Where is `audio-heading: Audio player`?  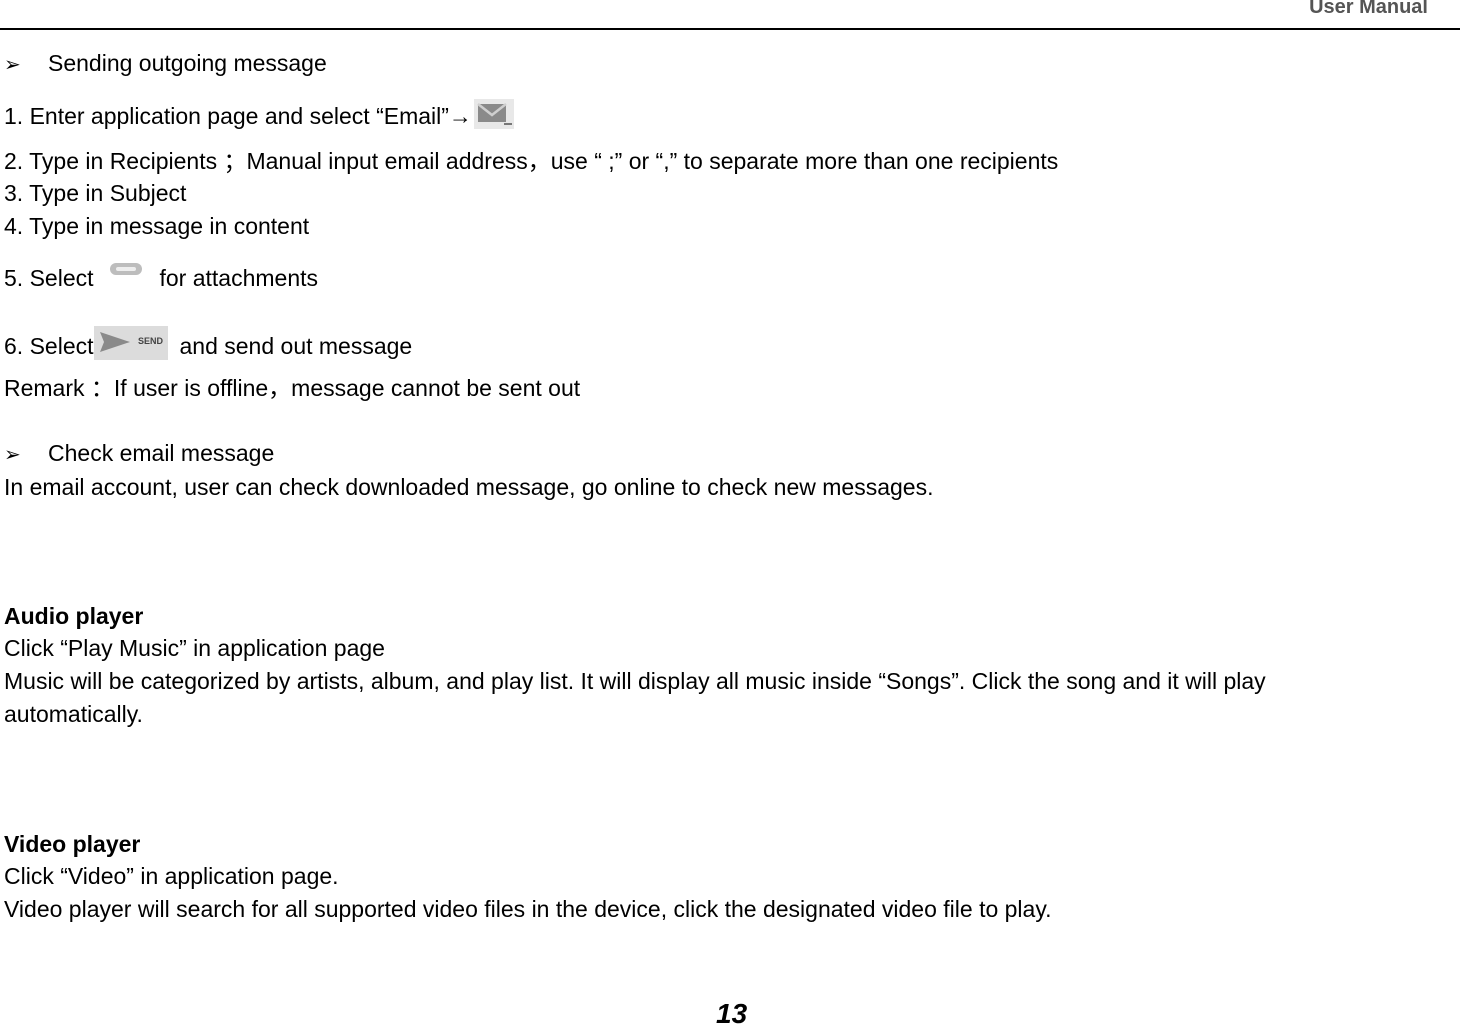 audio-heading: Audio player is located at coordinates (74, 616).